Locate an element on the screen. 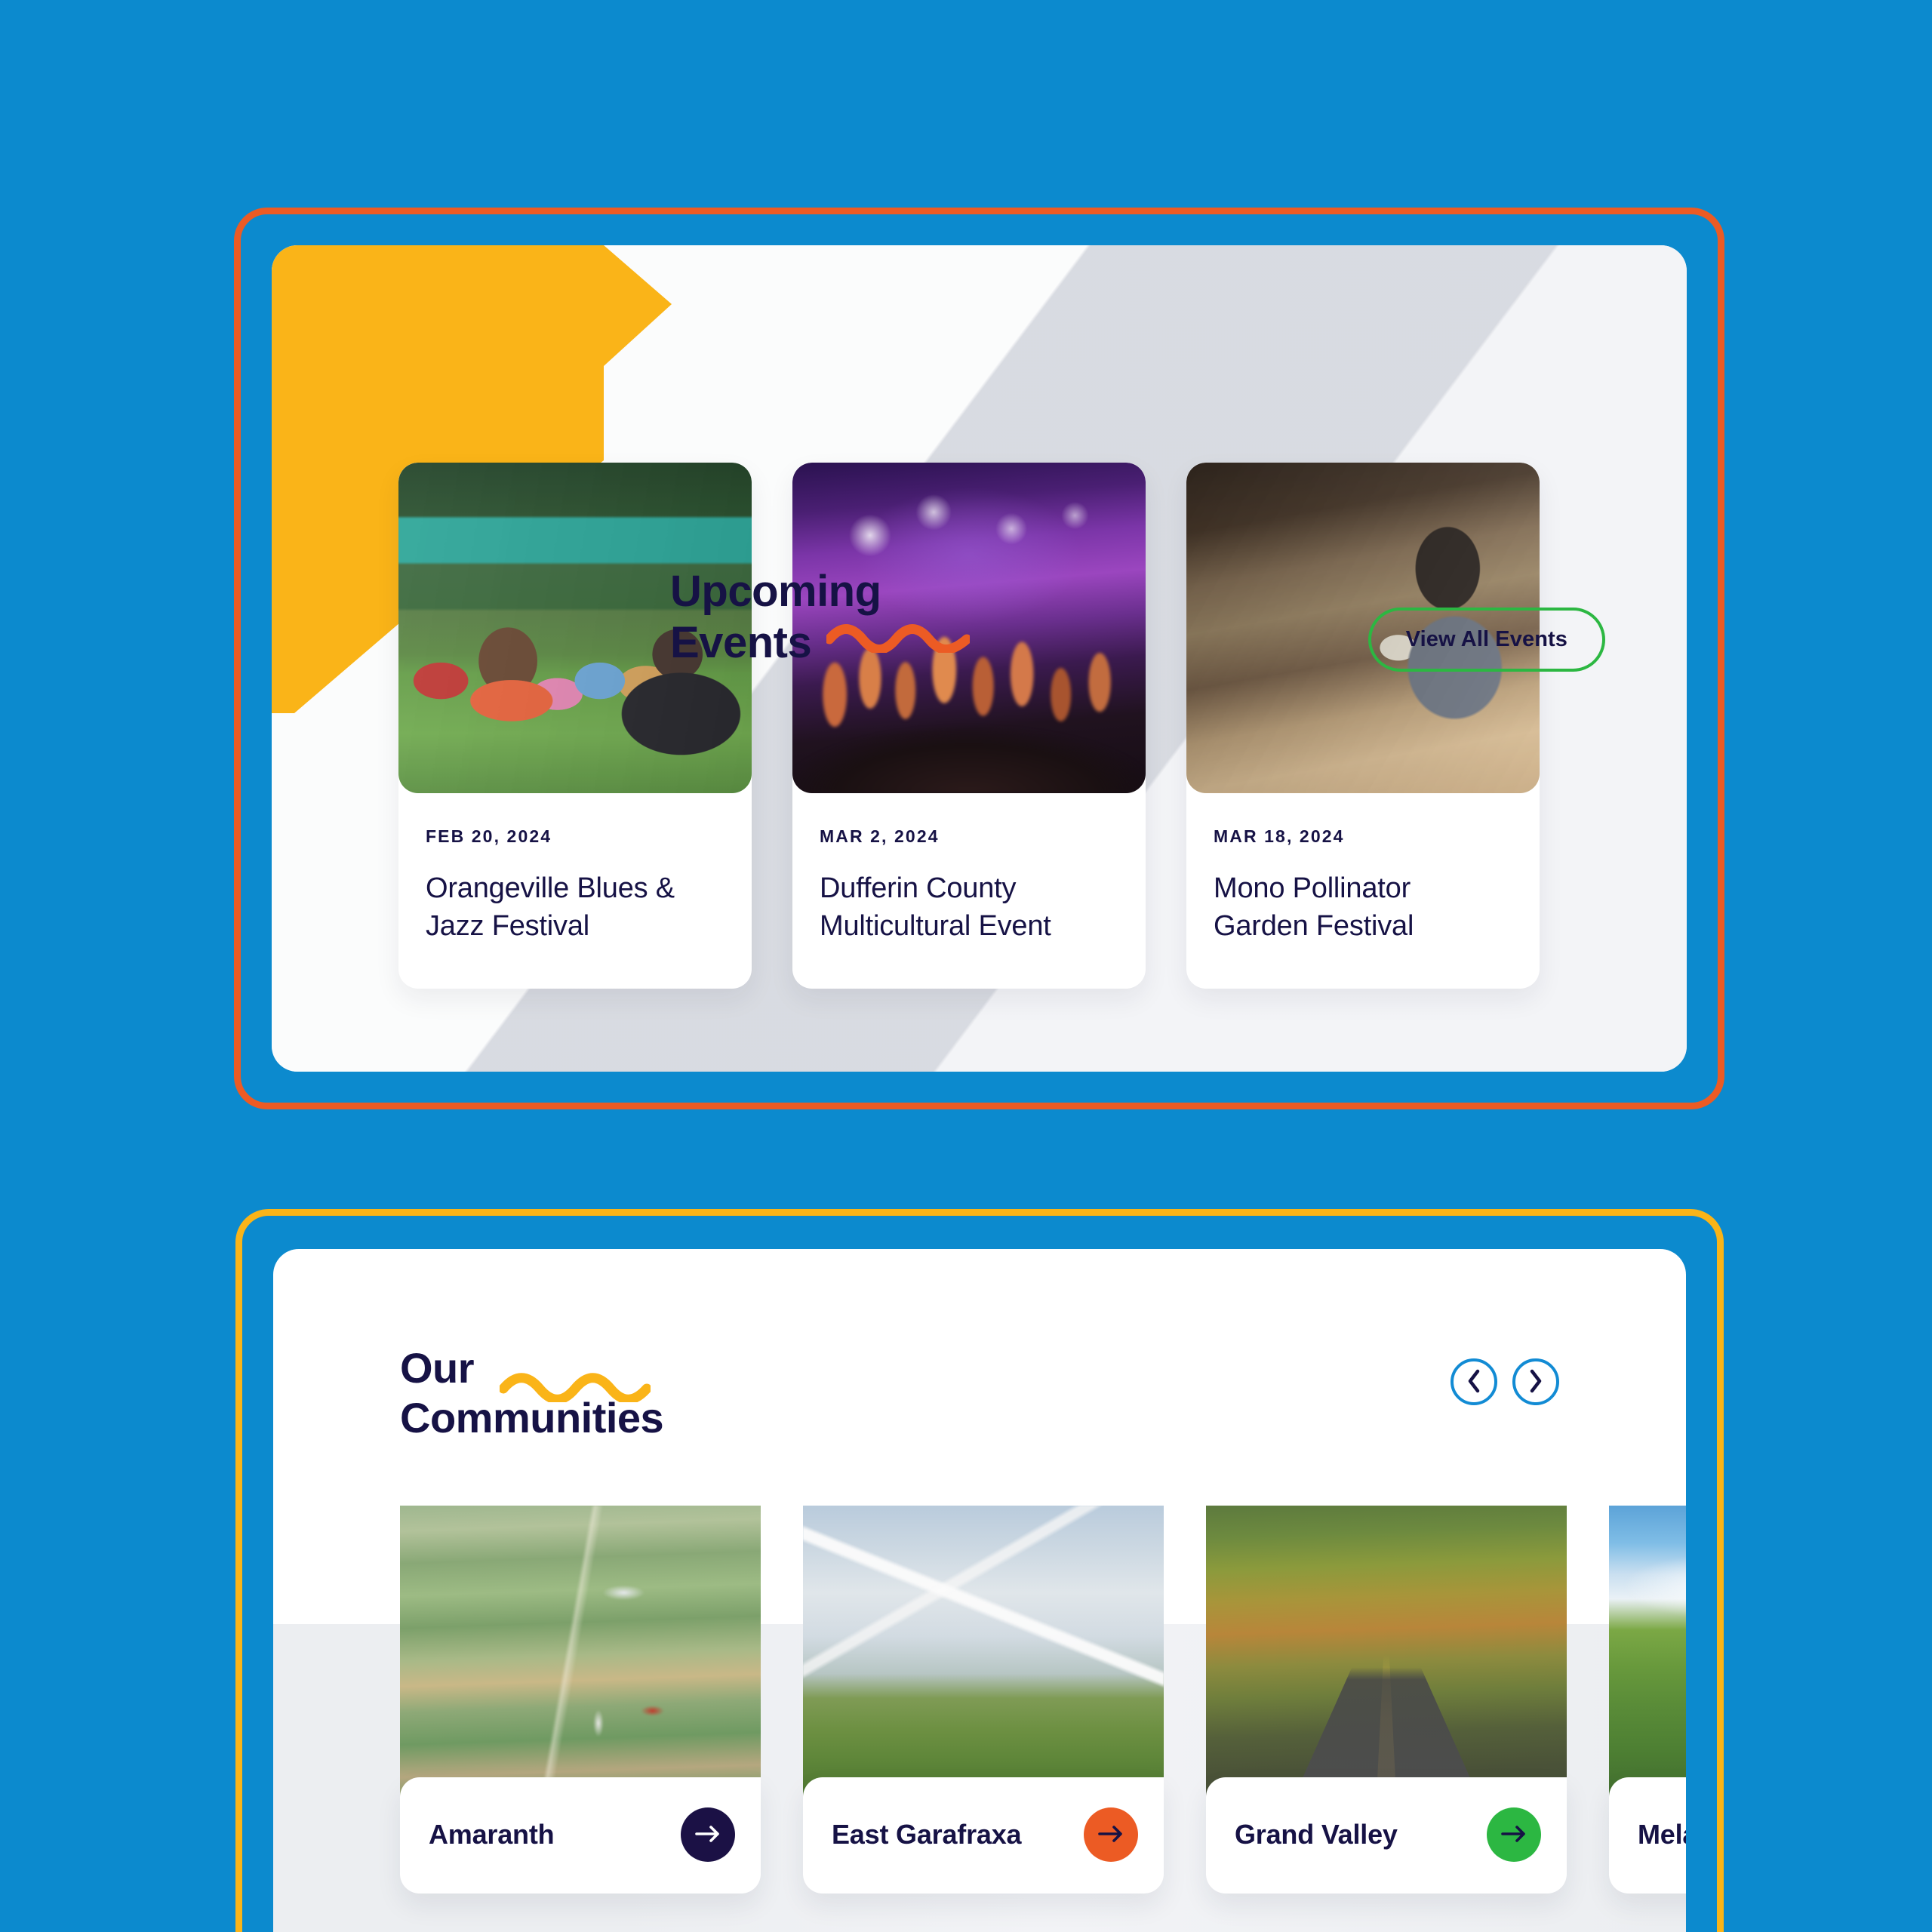 Image resolution: width=1932 pixels, height=1932 pixels. event-title-line2: Multicultural Event is located at coordinates (935, 926).